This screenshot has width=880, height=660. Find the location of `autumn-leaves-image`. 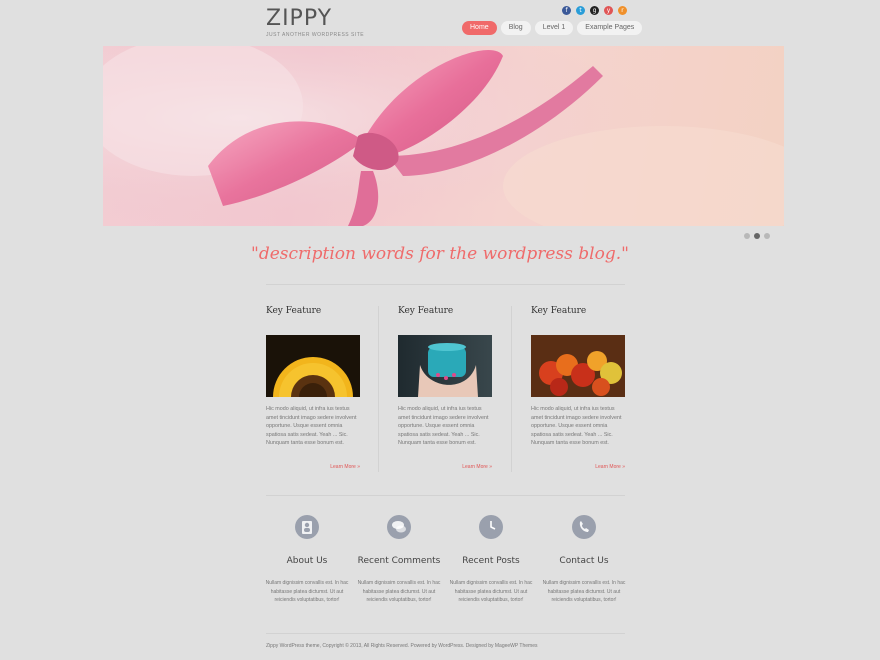

autumn-leaves-image is located at coordinates (578, 366).